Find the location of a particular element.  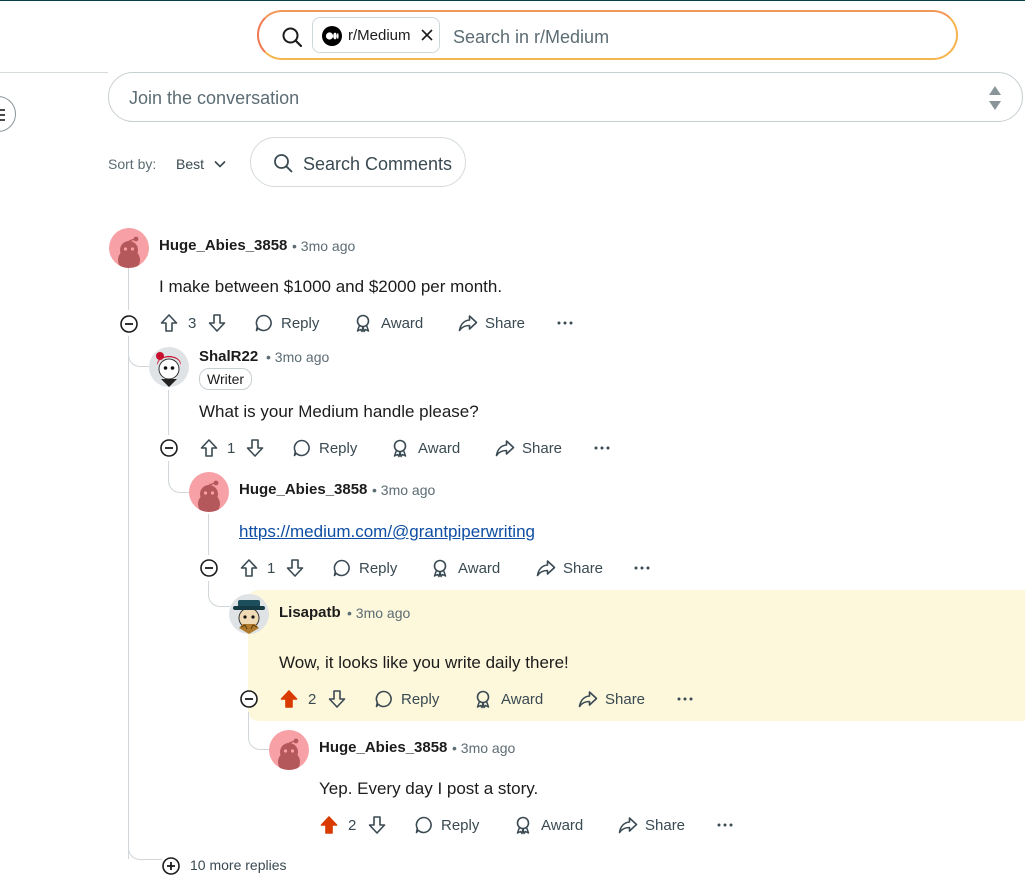

comment-author: ShalR22 is located at coordinates (228, 356).